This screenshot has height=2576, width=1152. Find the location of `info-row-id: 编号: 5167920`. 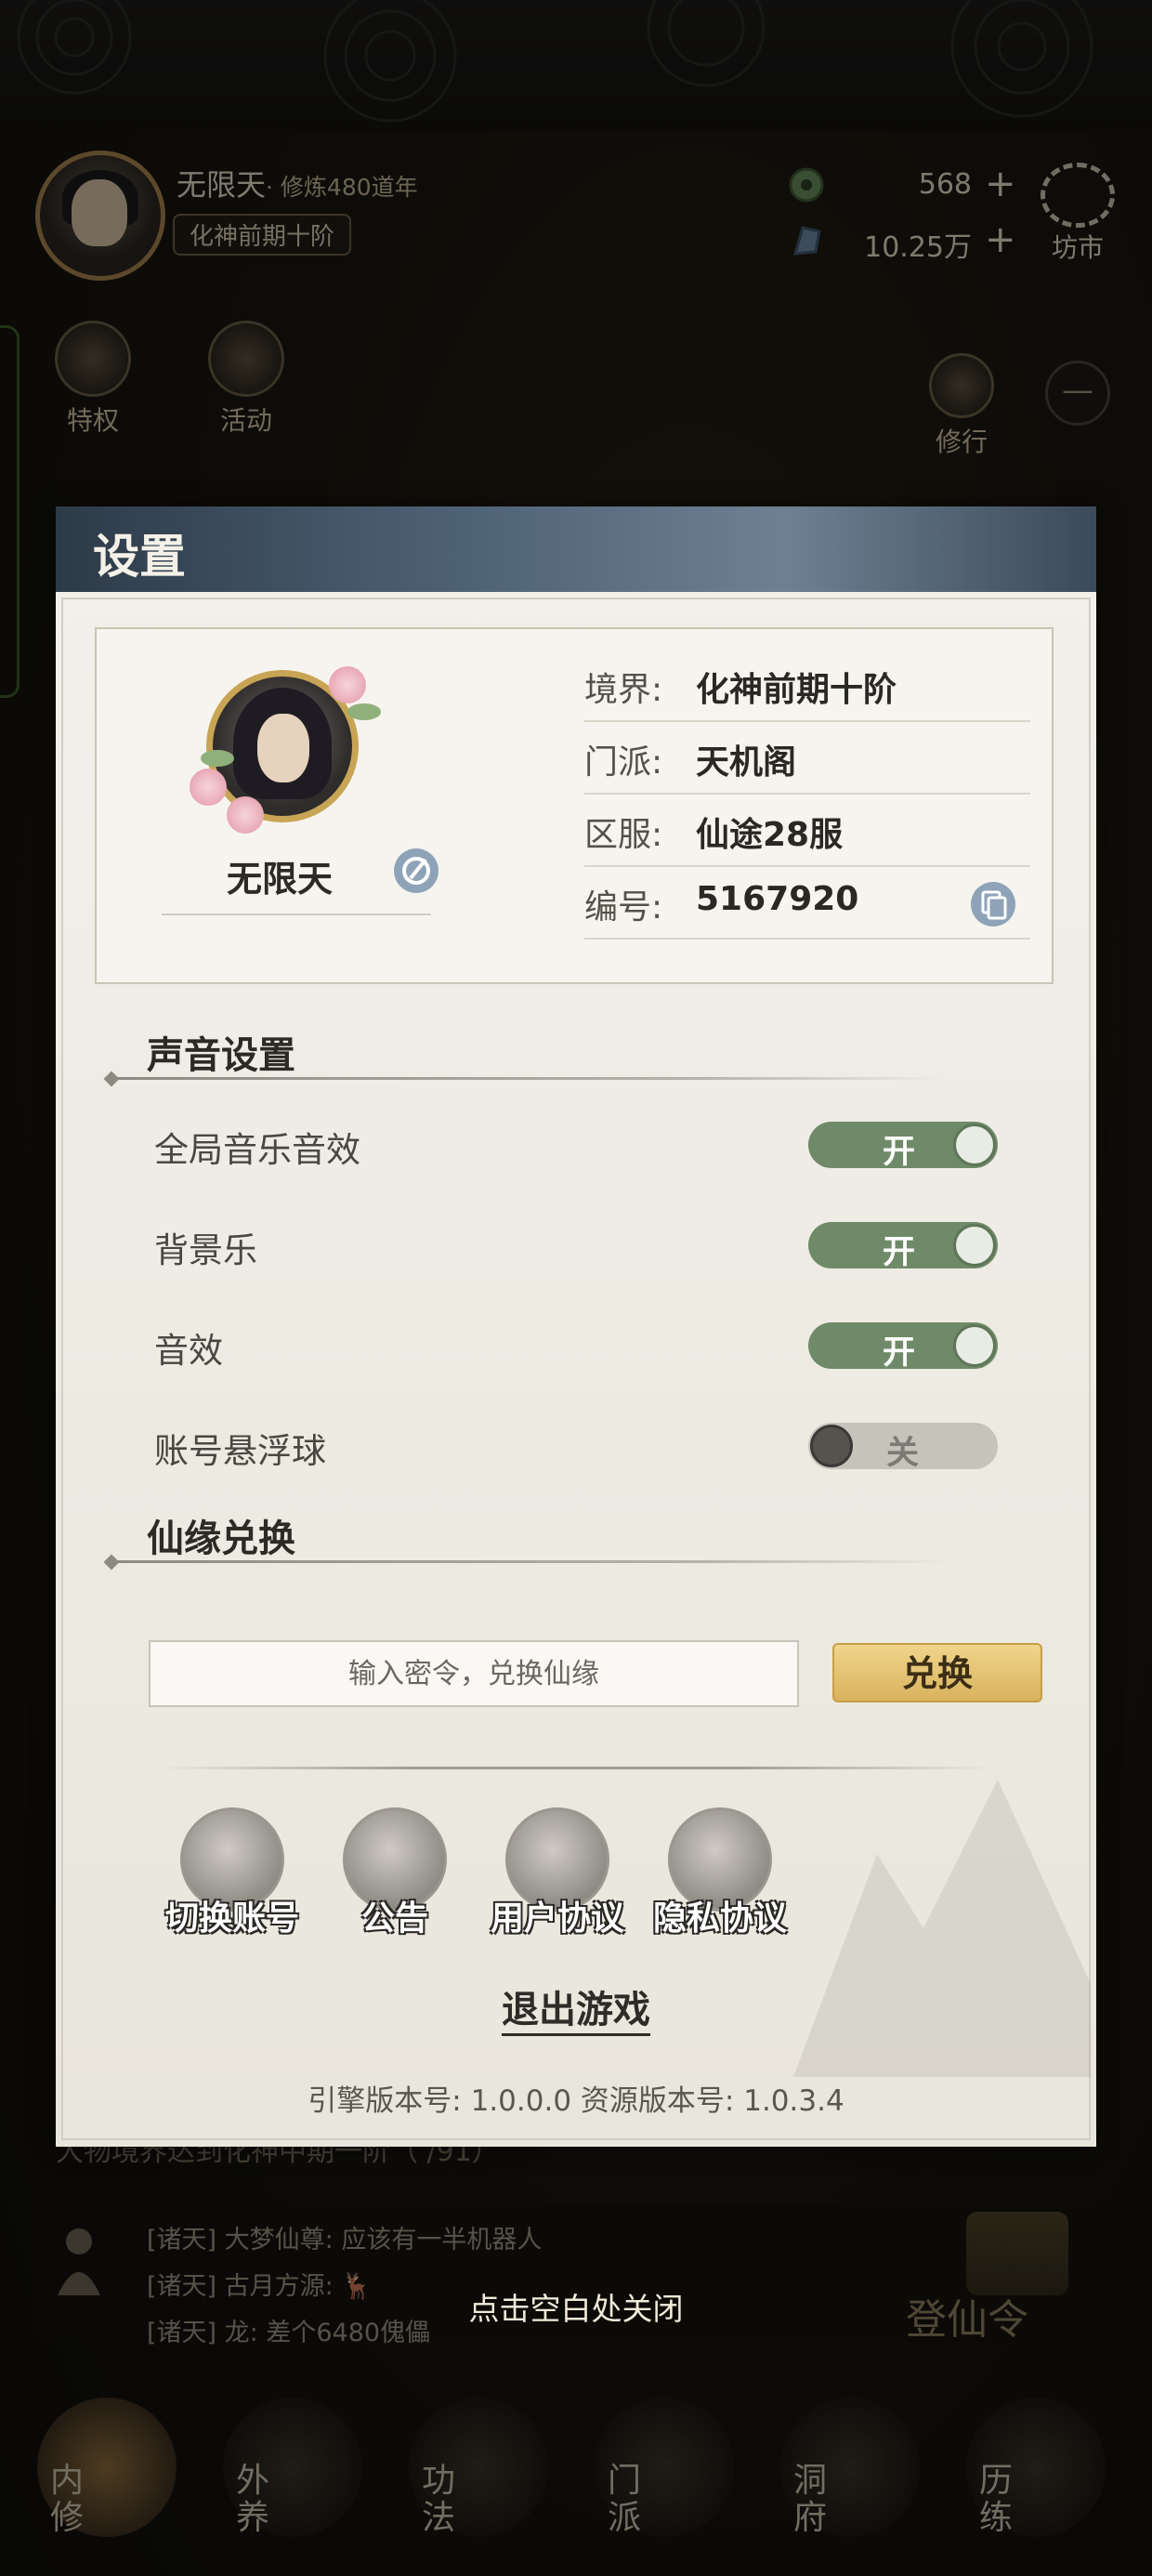

info-row-id: 编号: 5167920 is located at coordinates (807, 902).